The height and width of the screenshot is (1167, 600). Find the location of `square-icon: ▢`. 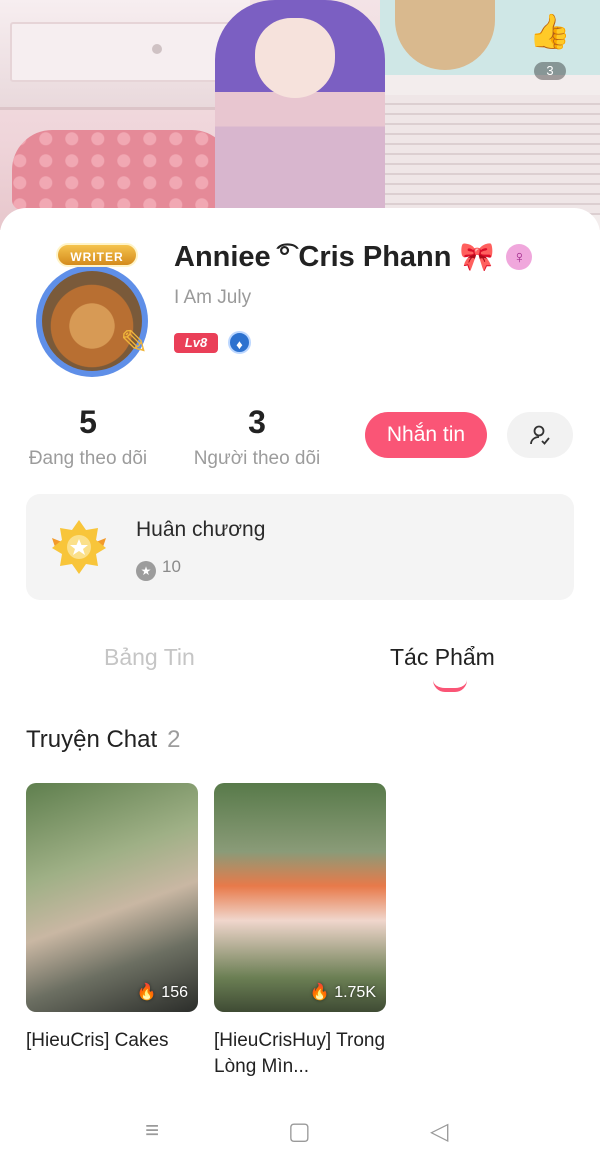

square-icon: ▢ is located at coordinates (299, 1131).